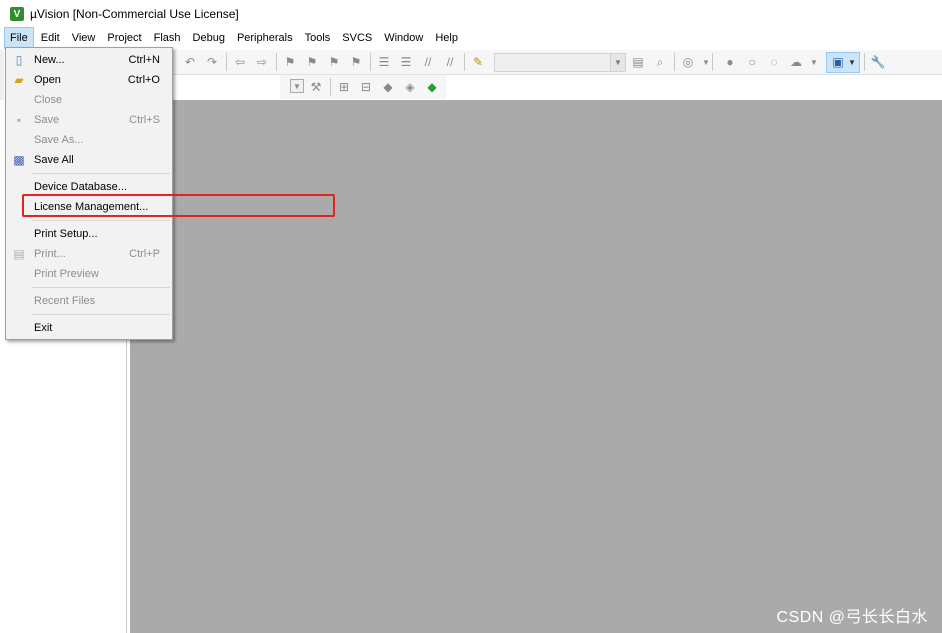  What do you see at coordinates (43, 328) in the screenshot?
I see `menu-item-label: Exit` at bounding box center [43, 328].